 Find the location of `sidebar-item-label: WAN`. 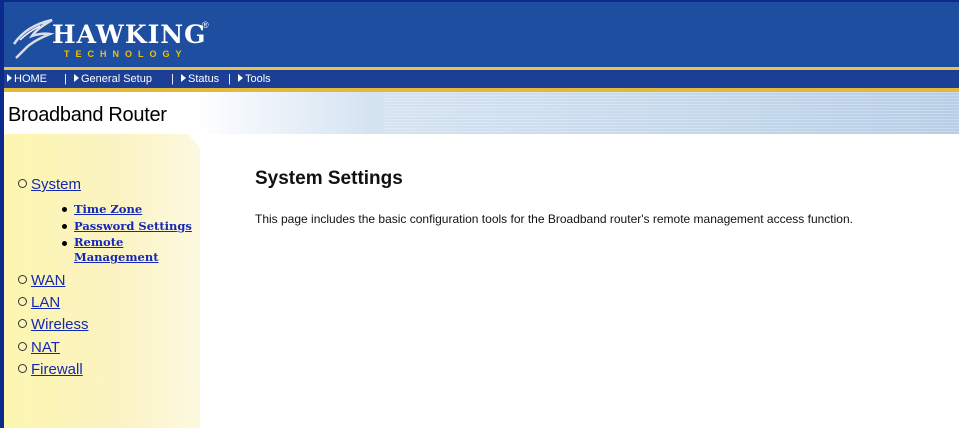

sidebar-item-label: WAN is located at coordinates (48, 280).